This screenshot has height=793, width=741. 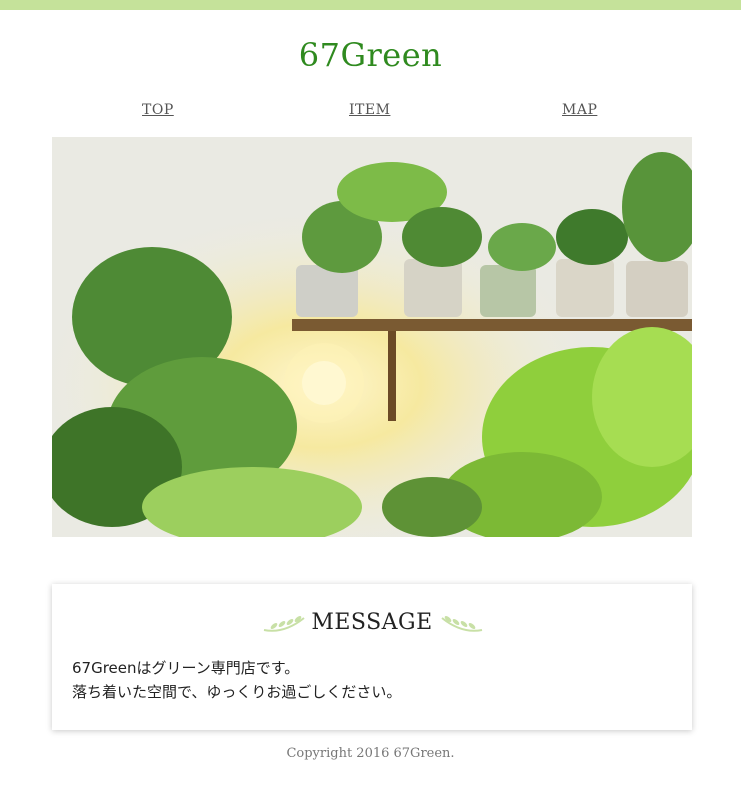 What do you see at coordinates (370, 55) in the screenshot?
I see `site-logo: 67Green` at bounding box center [370, 55].